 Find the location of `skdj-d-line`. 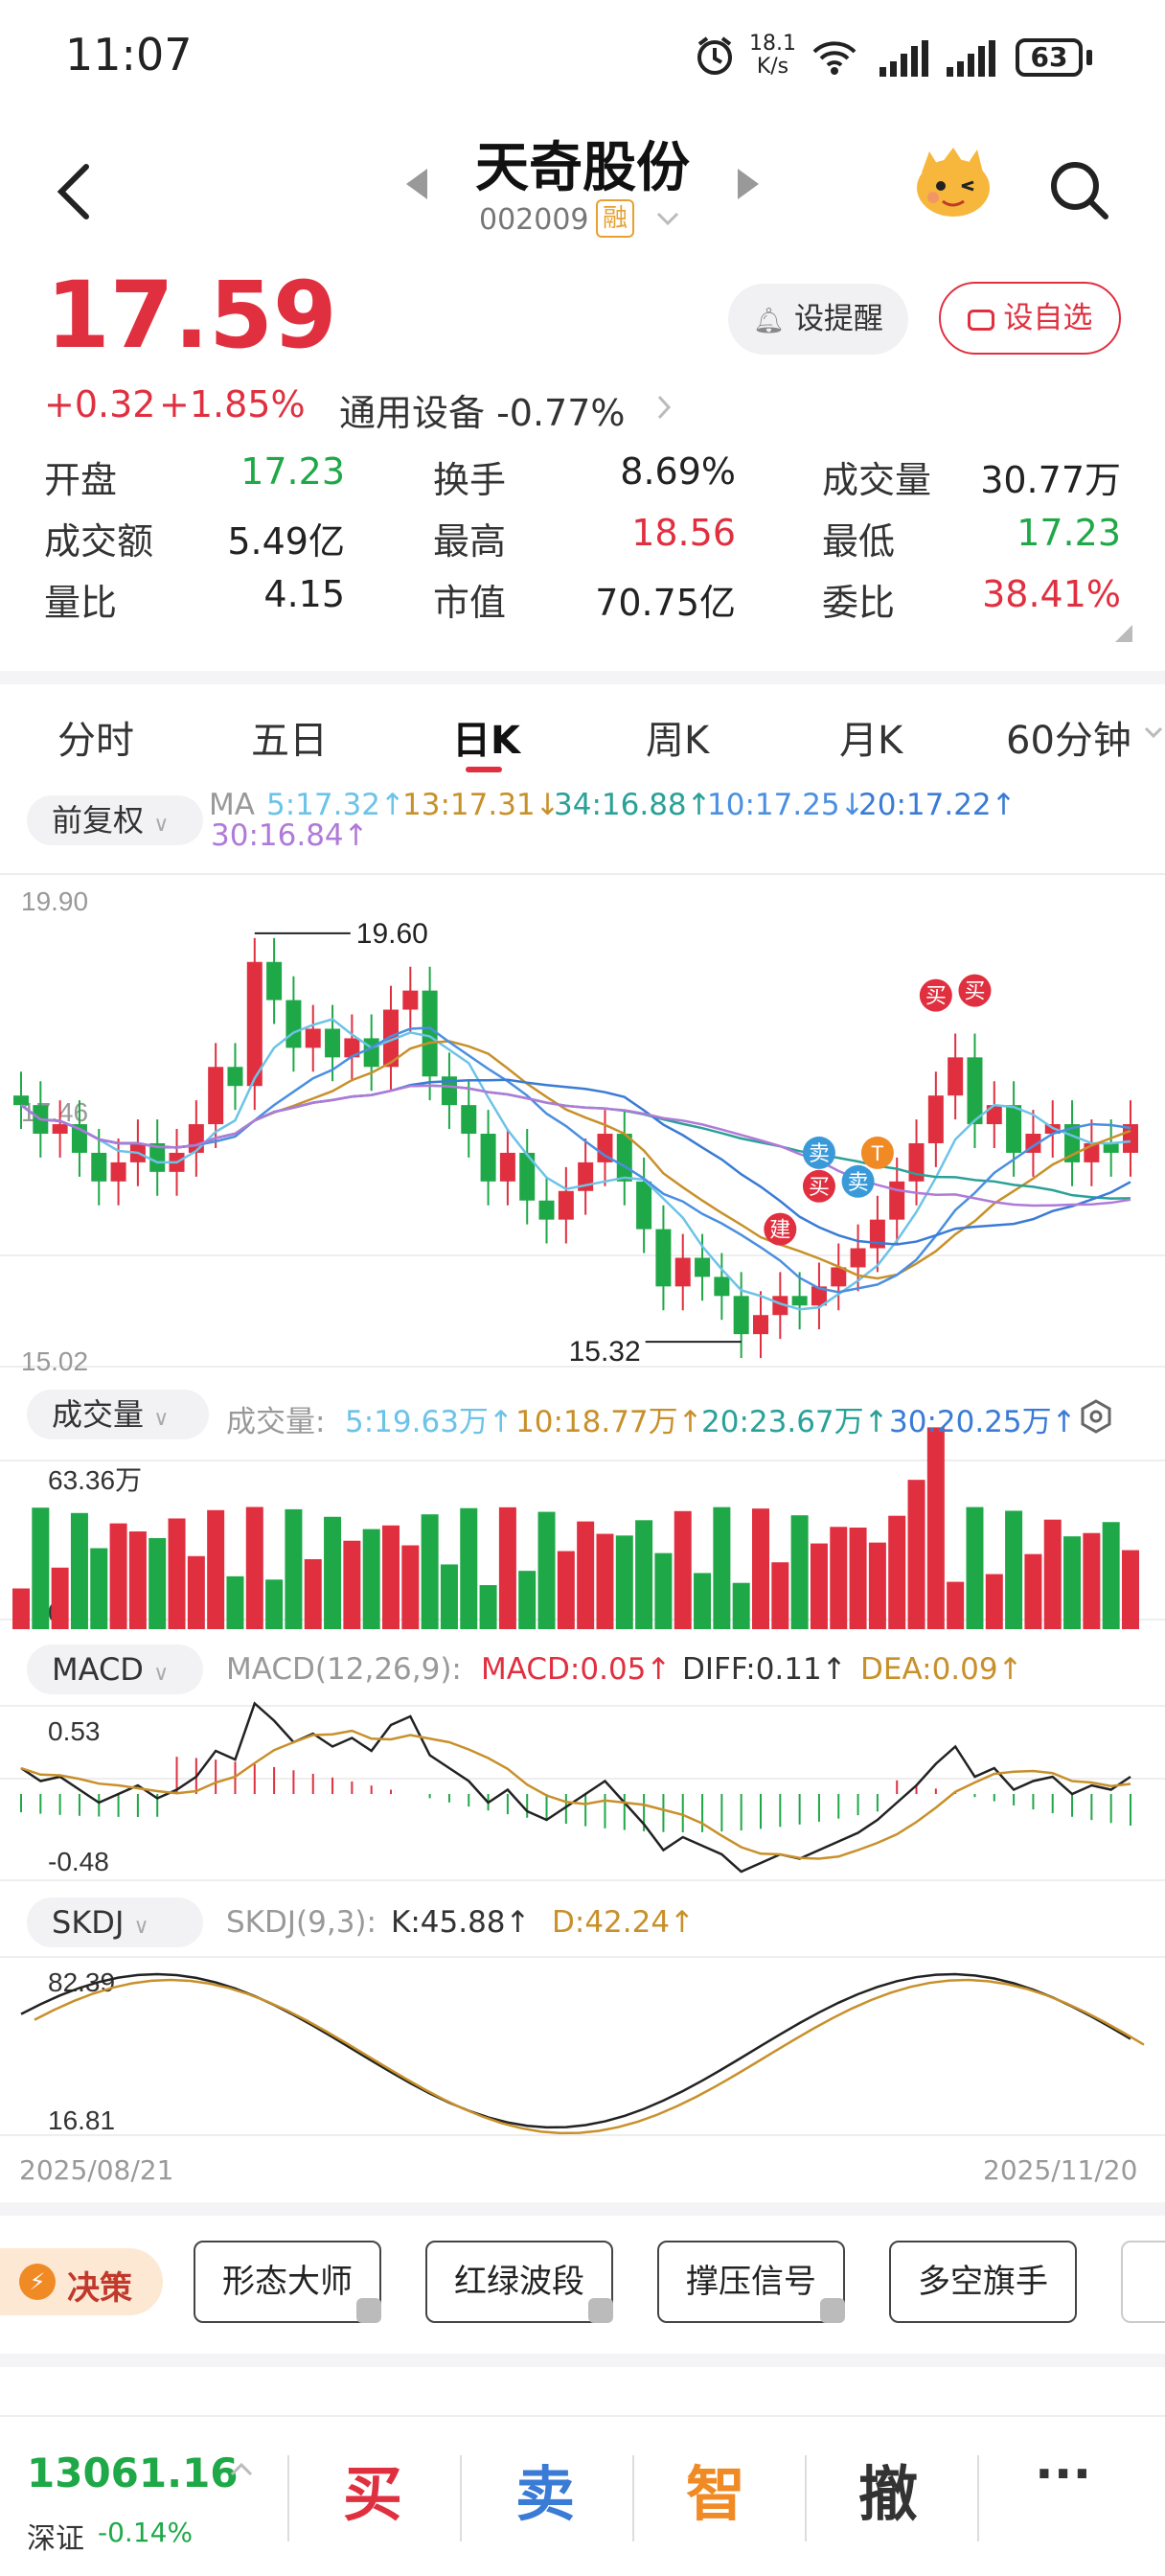

skdj-d-line is located at coordinates (589, 2056).